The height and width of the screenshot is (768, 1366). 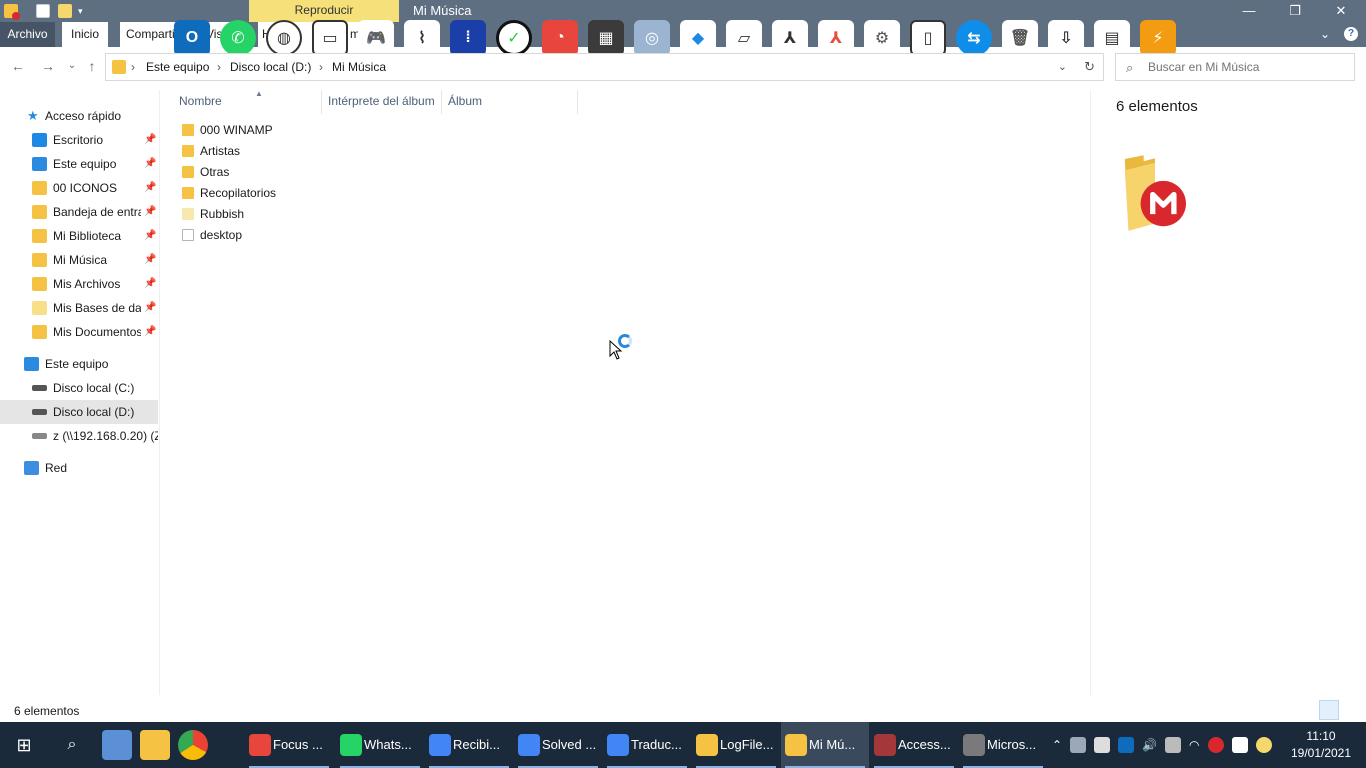 I want to click on file-row: Artistas, so click(x=249, y=151).